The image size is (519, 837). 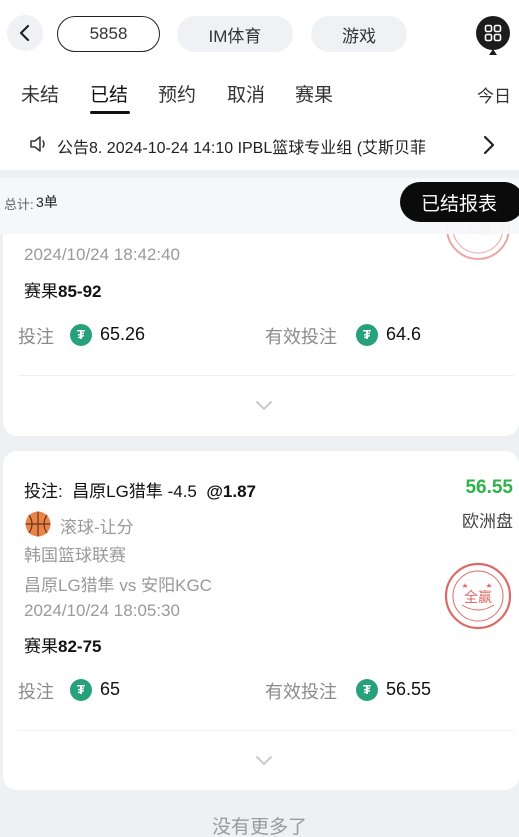 I want to click on league-name: 韩国篮球联赛, so click(x=75, y=555).